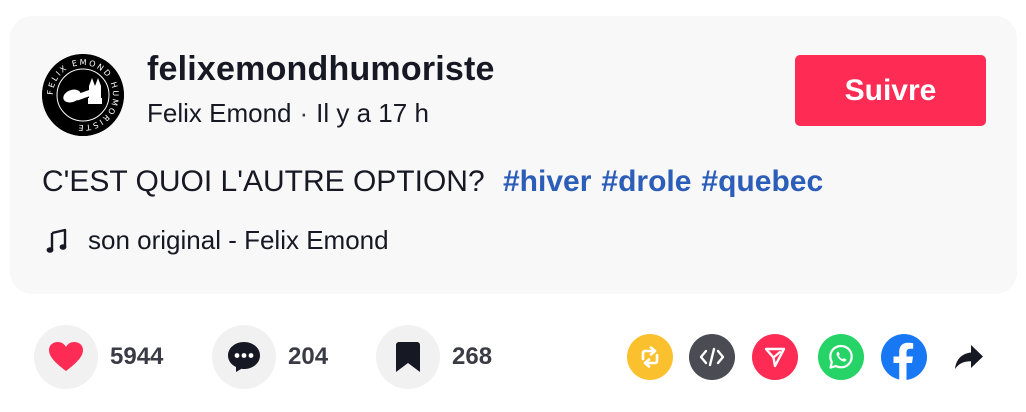 The height and width of the screenshot is (412, 1026). I want to click on whatsapp-button, so click(841, 357).